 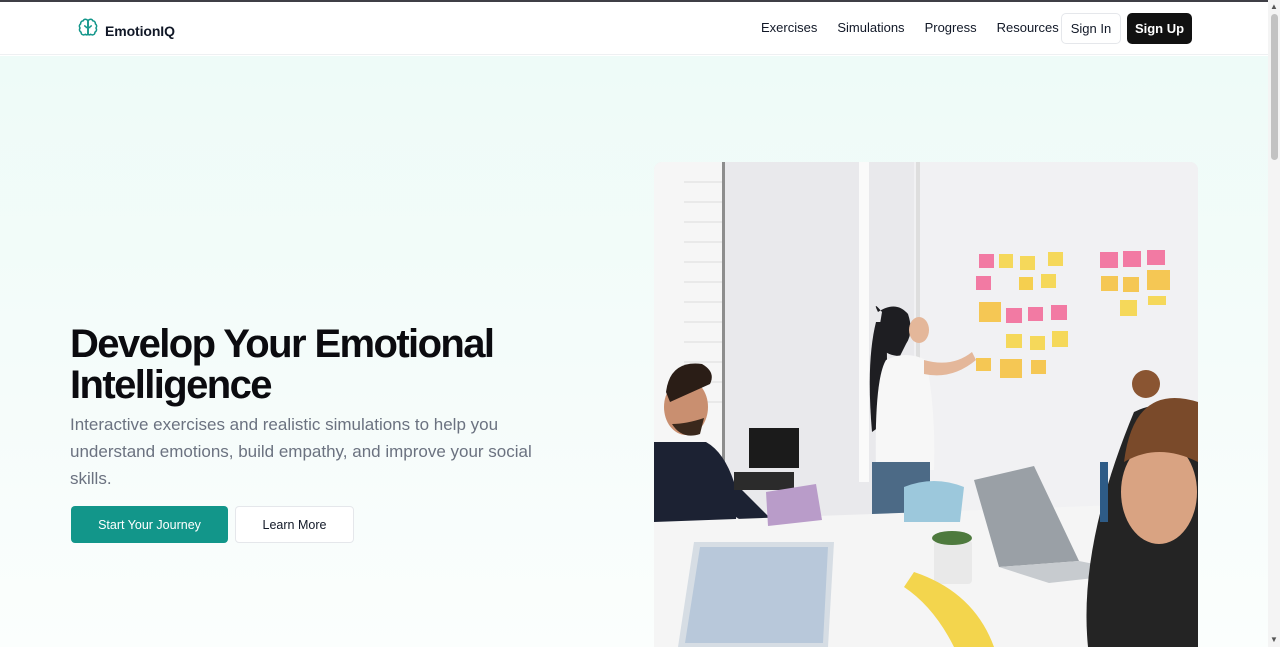 What do you see at coordinates (88, 30) in the screenshot?
I see `brain-icon` at bounding box center [88, 30].